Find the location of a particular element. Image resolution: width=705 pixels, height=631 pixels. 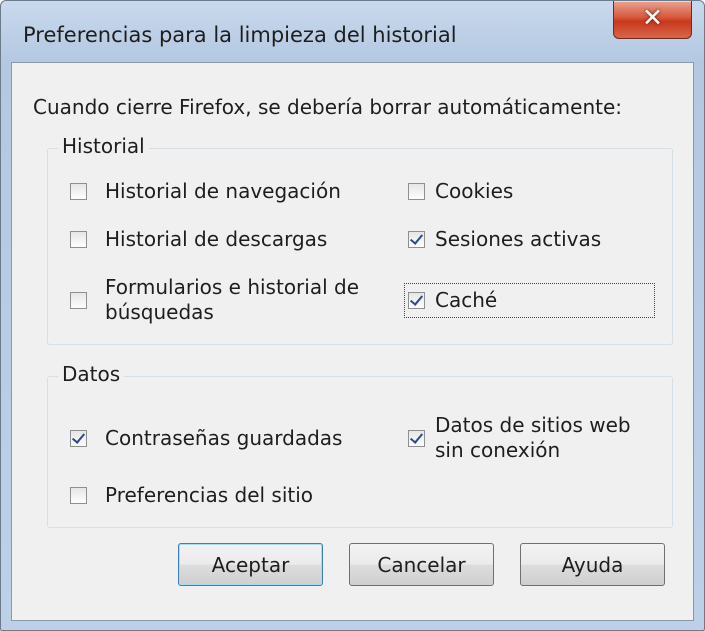

checkbox-datos-sitios-sin-conexion: Datos de sitios web sin conexión is located at coordinates (529, 438).